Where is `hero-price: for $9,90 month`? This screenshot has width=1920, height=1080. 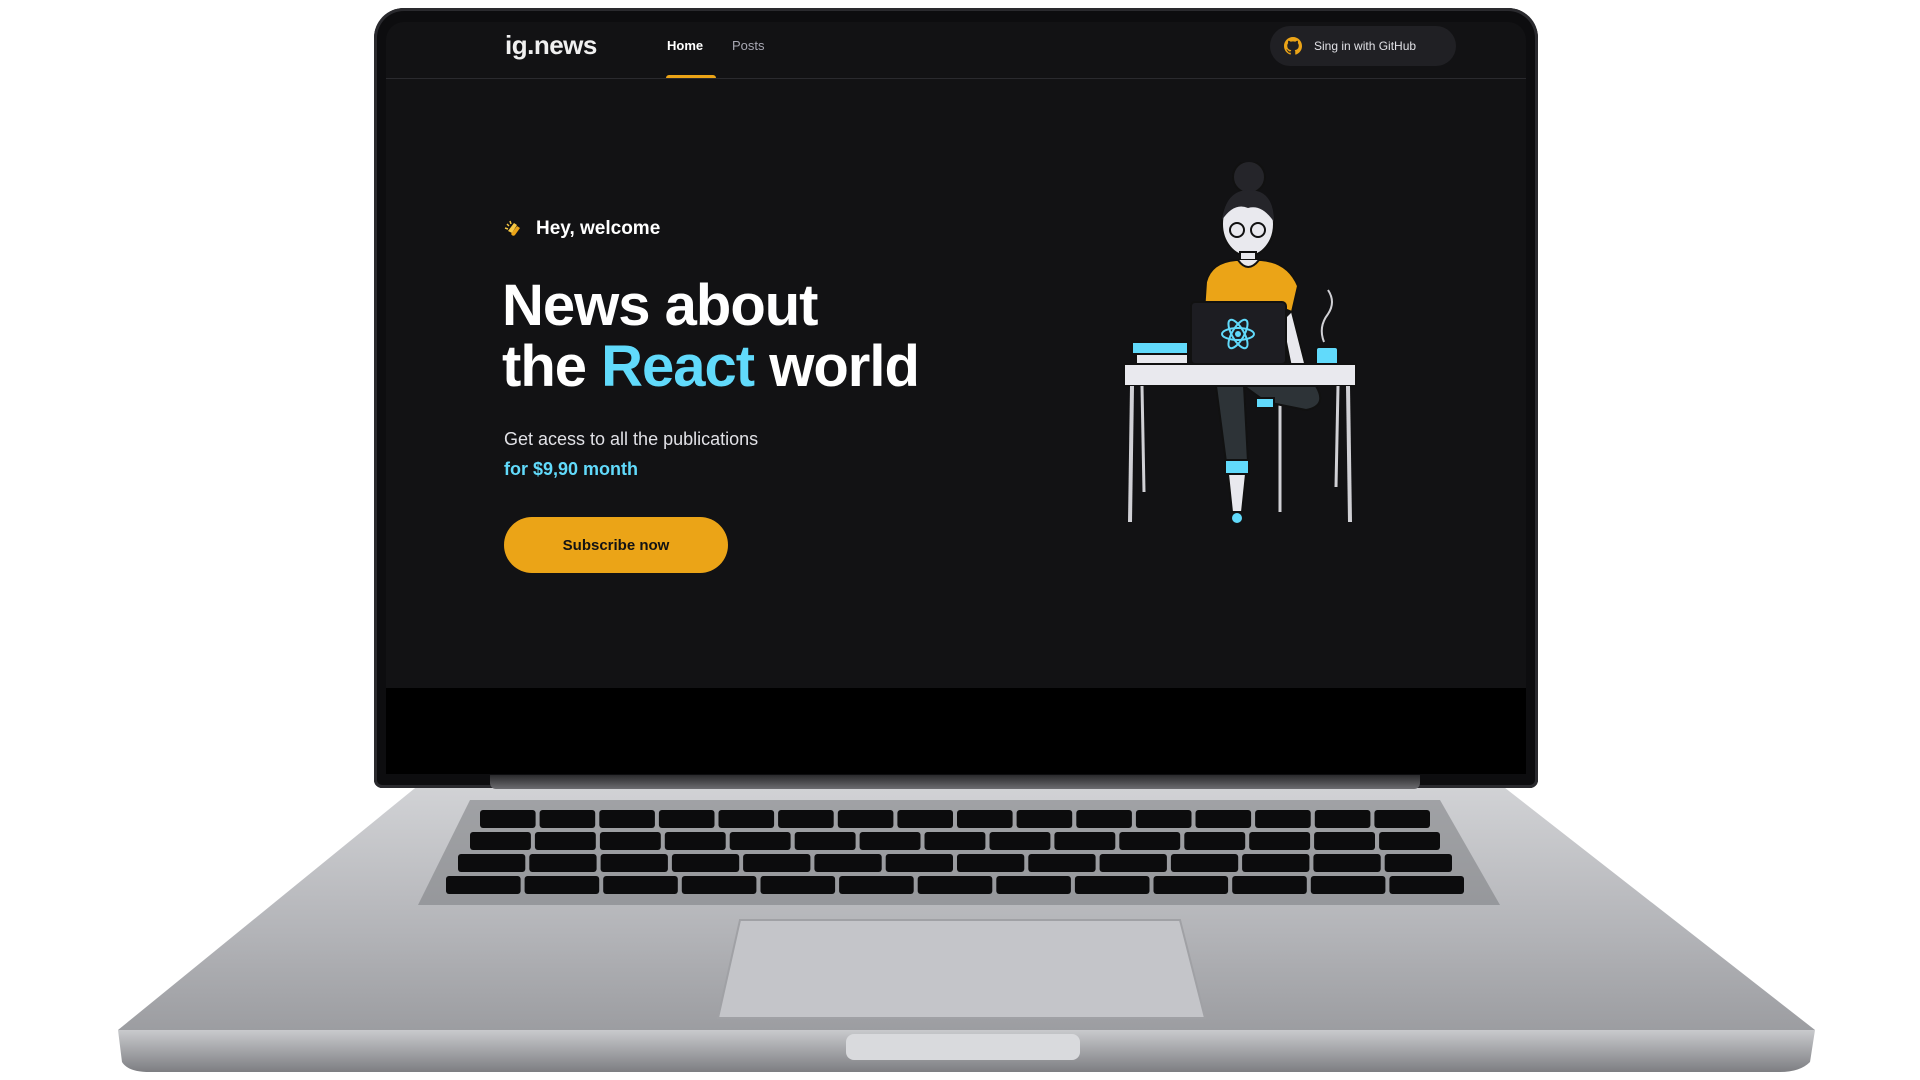
hero-price: for $9,90 month is located at coordinates (571, 469).